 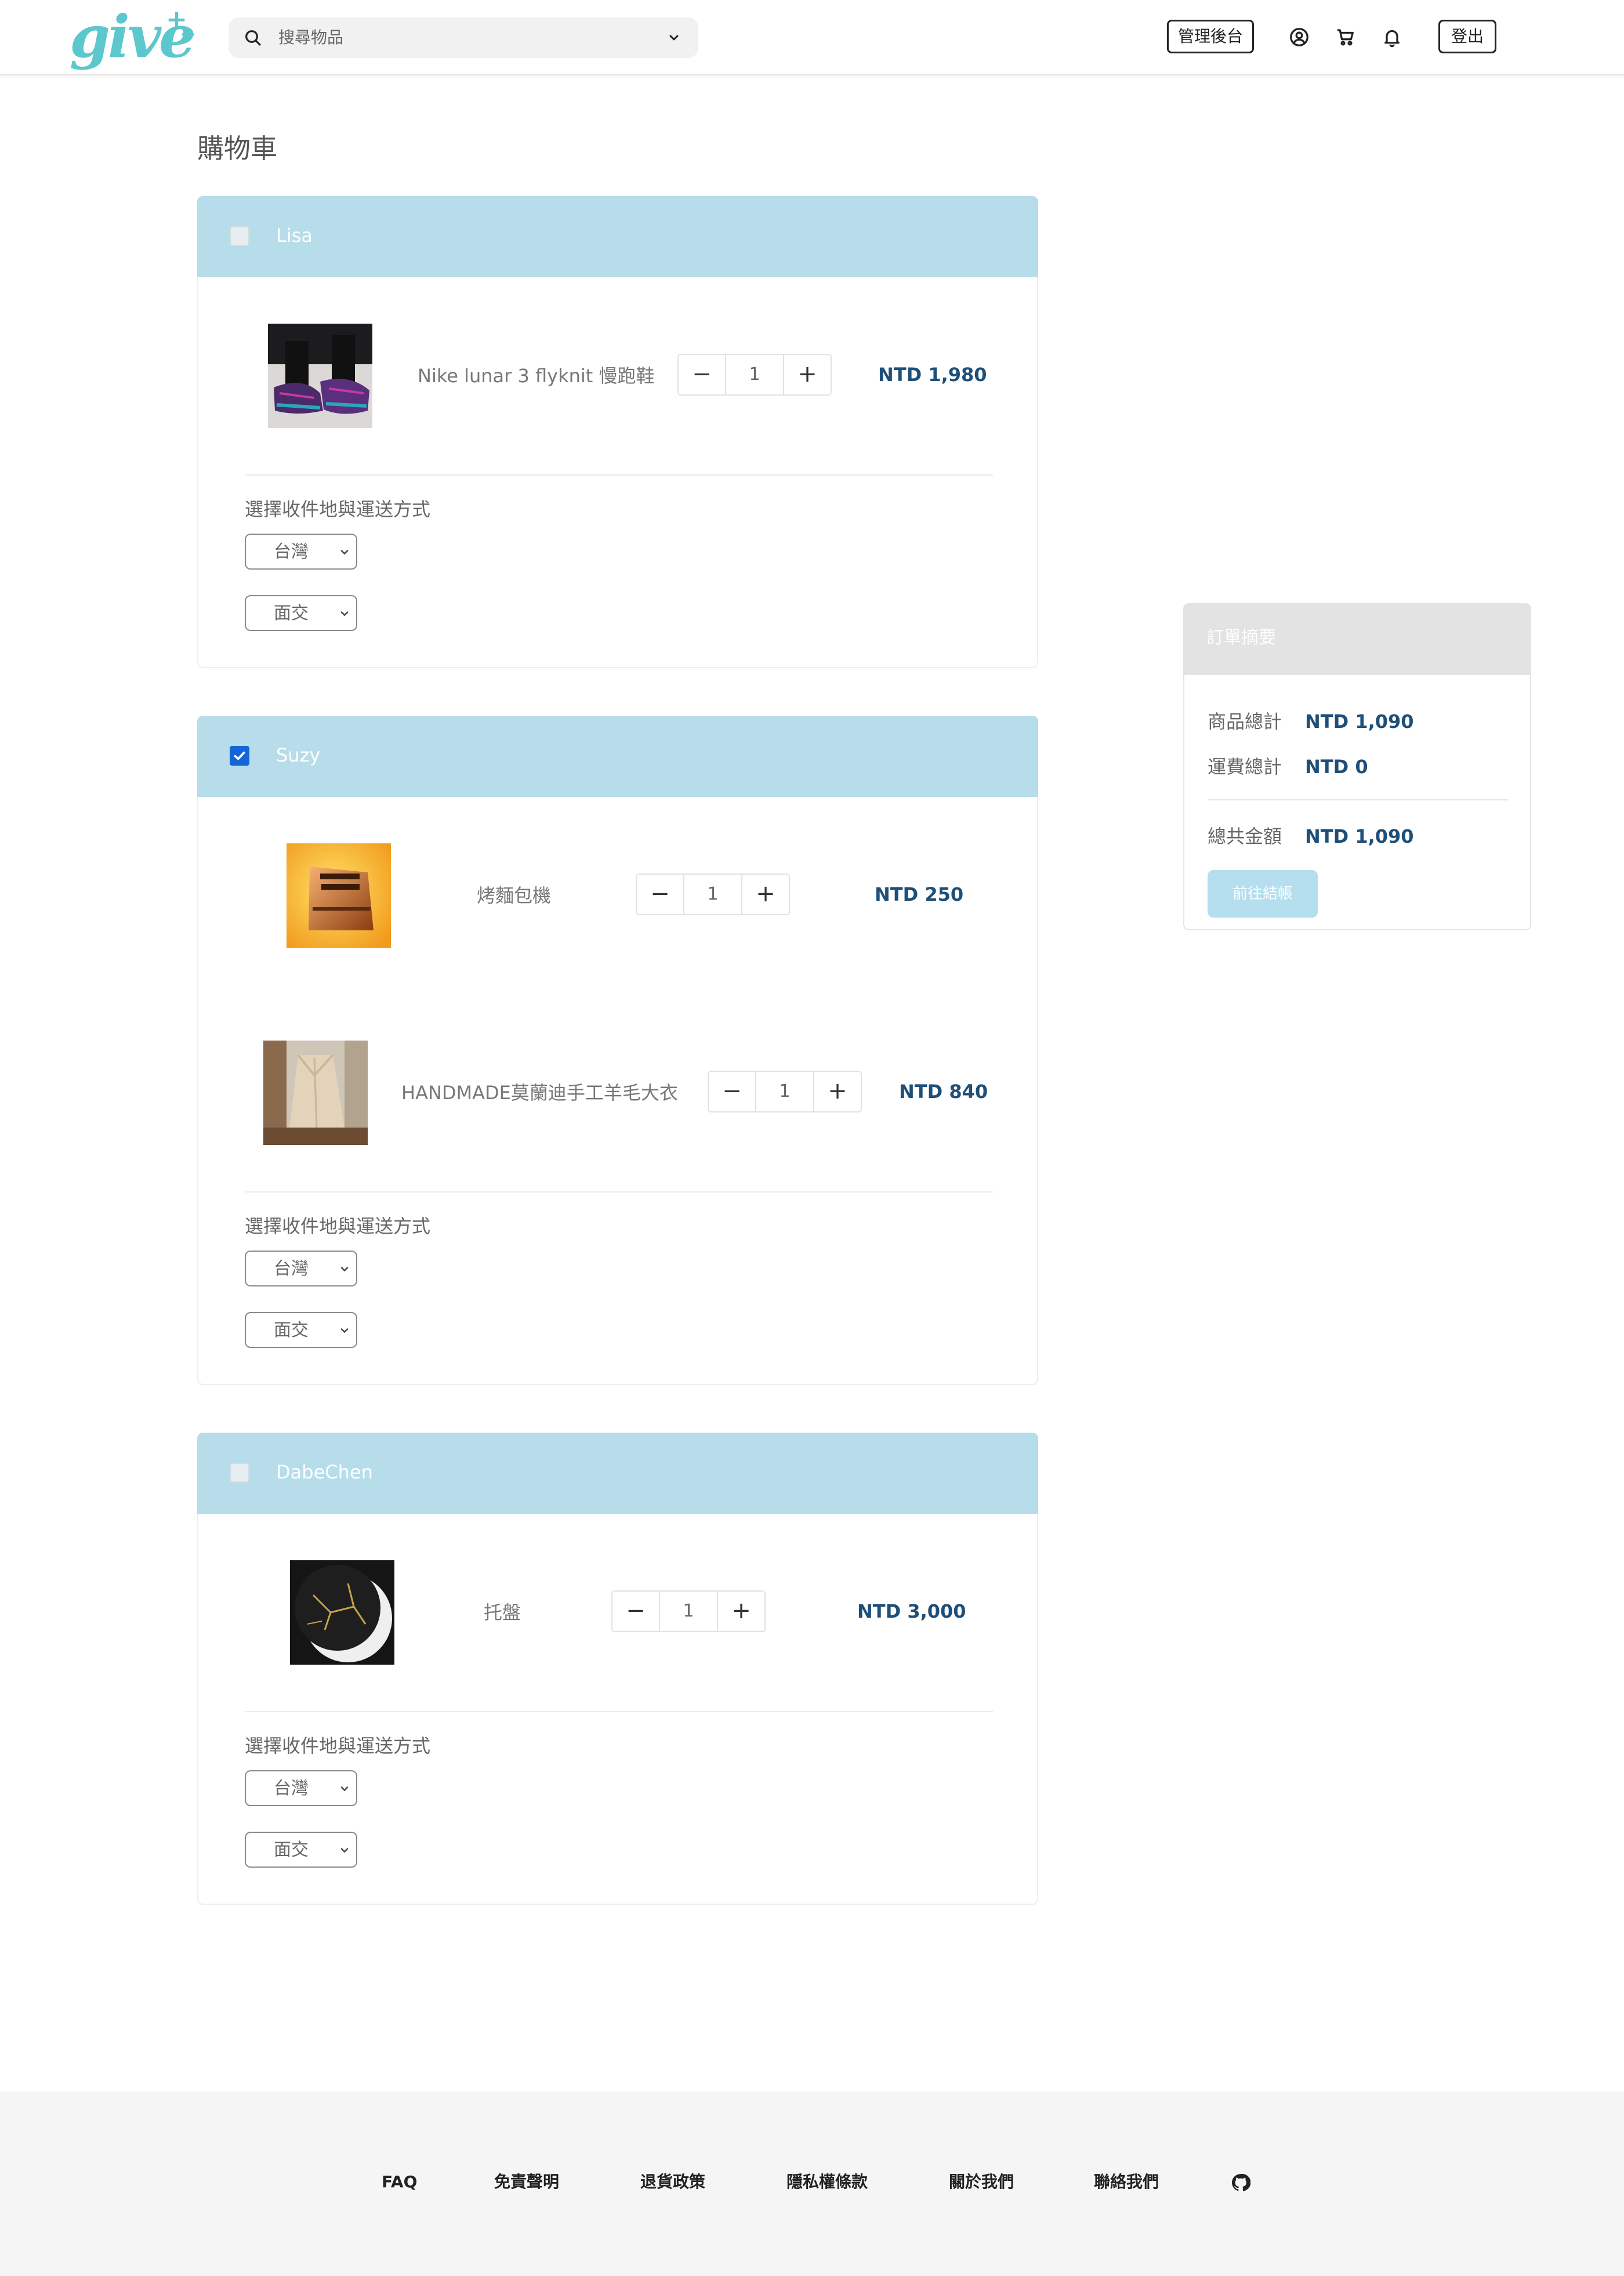 What do you see at coordinates (618, 895) in the screenshot?
I see `cart-item: 烤麵包機 − 1 + NTD 250` at bounding box center [618, 895].